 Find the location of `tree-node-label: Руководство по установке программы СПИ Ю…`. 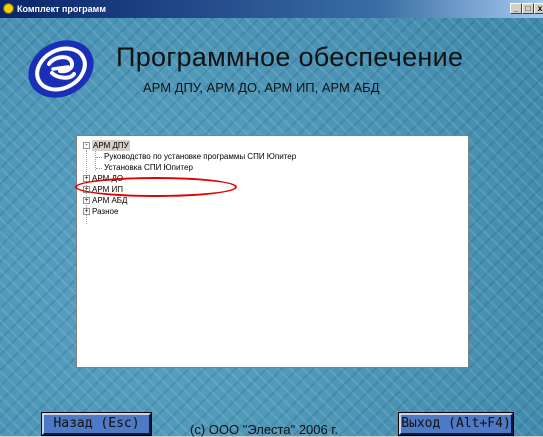

tree-node-label: Руководство по установке программы СПИ Ю… is located at coordinates (200, 156).